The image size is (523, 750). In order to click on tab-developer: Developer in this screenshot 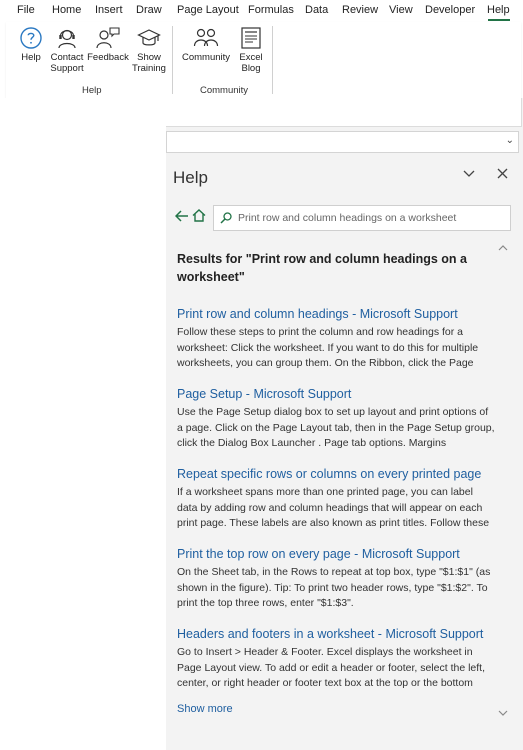, I will do `click(450, 10)`.